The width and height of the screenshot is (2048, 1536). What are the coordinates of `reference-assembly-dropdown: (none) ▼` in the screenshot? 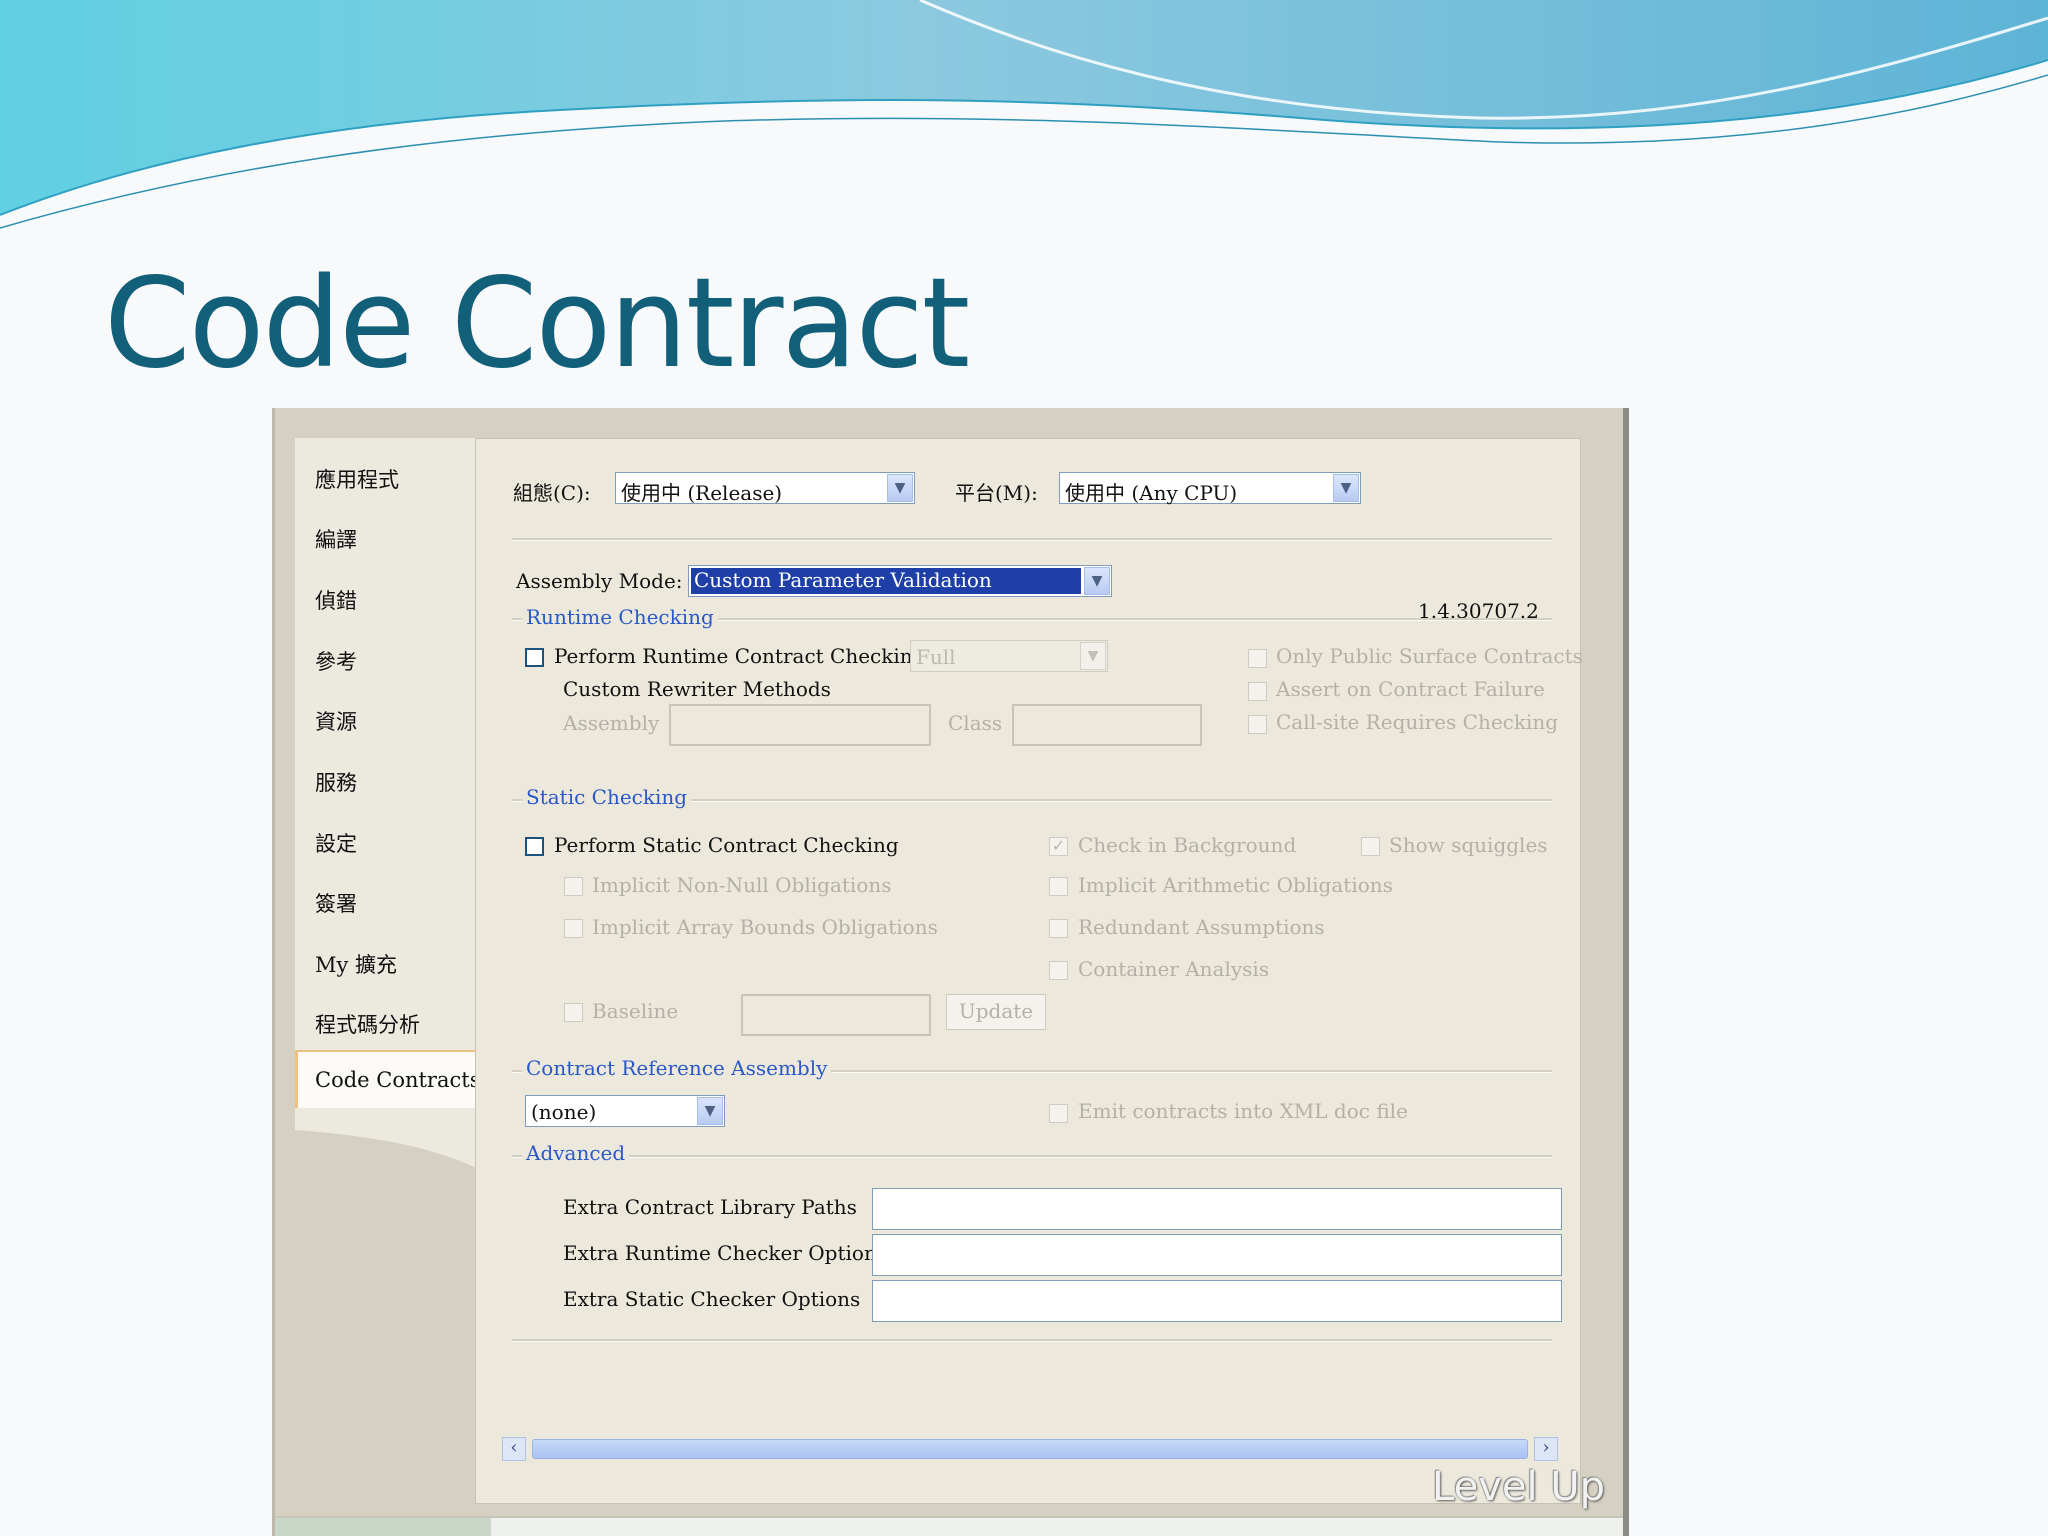 It's located at (625, 1111).